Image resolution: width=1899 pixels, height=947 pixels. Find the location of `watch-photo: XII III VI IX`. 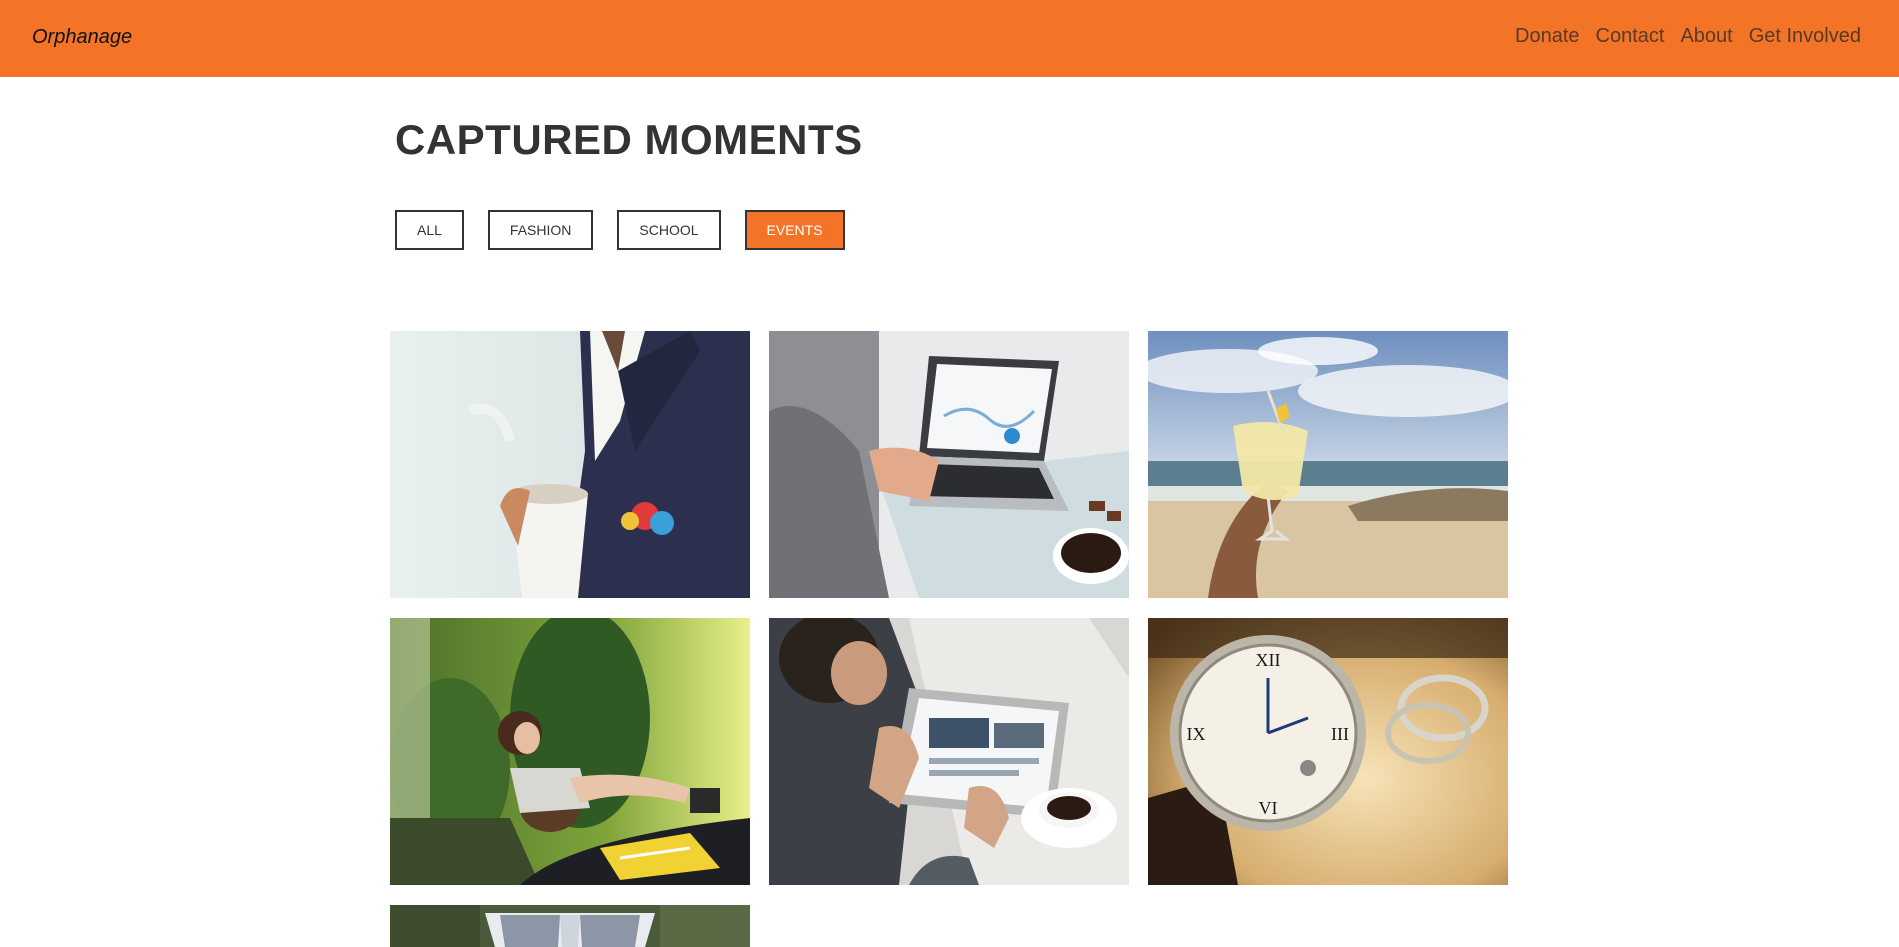

watch-photo: XII III VI IX is located at coordinates (1328, 751).